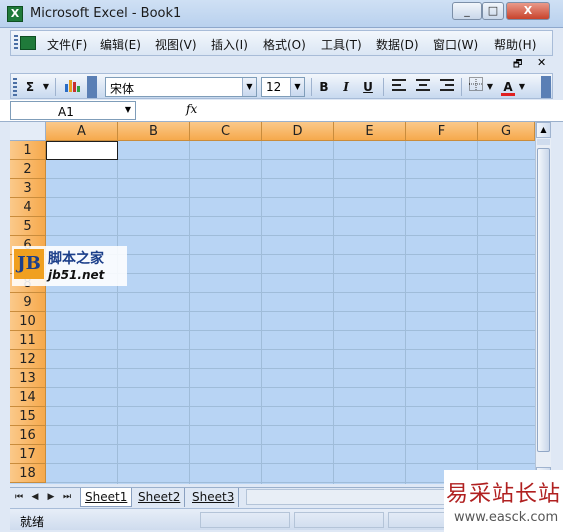 The image size is (563, 532). I want to click on align-center-icon, so click(423, 87).